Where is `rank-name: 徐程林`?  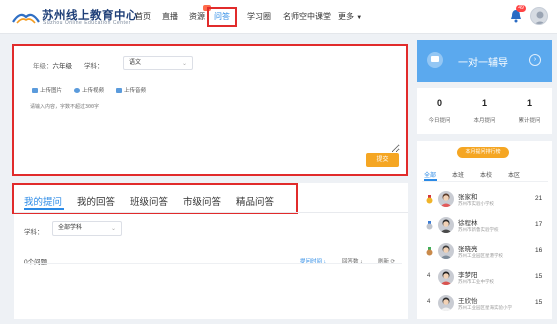
rank-name: 徐程林 is located at coordinates (468, 223).